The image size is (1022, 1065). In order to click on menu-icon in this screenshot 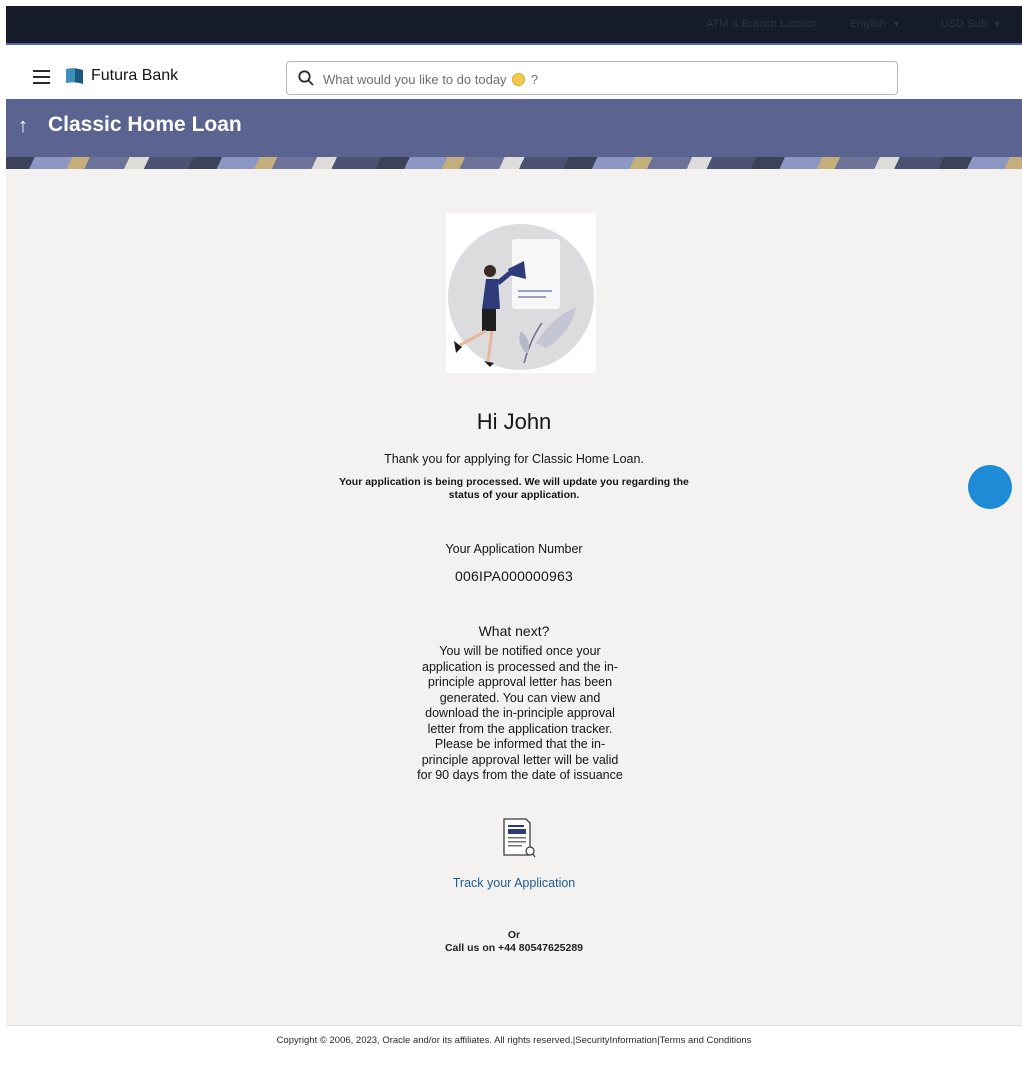, I will do `click(41, 79)`.